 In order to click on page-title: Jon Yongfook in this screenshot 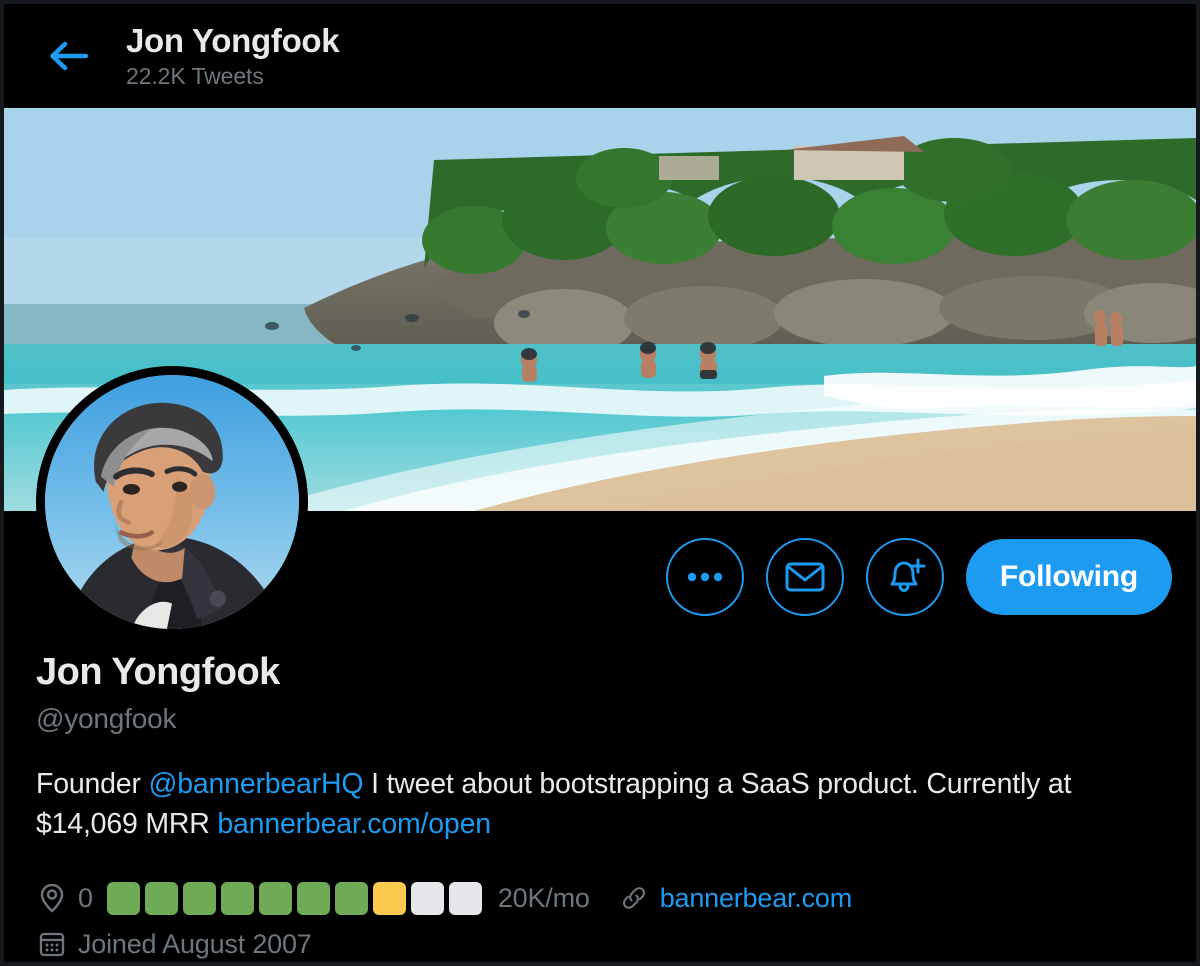, I will do `click(233, 40)`.